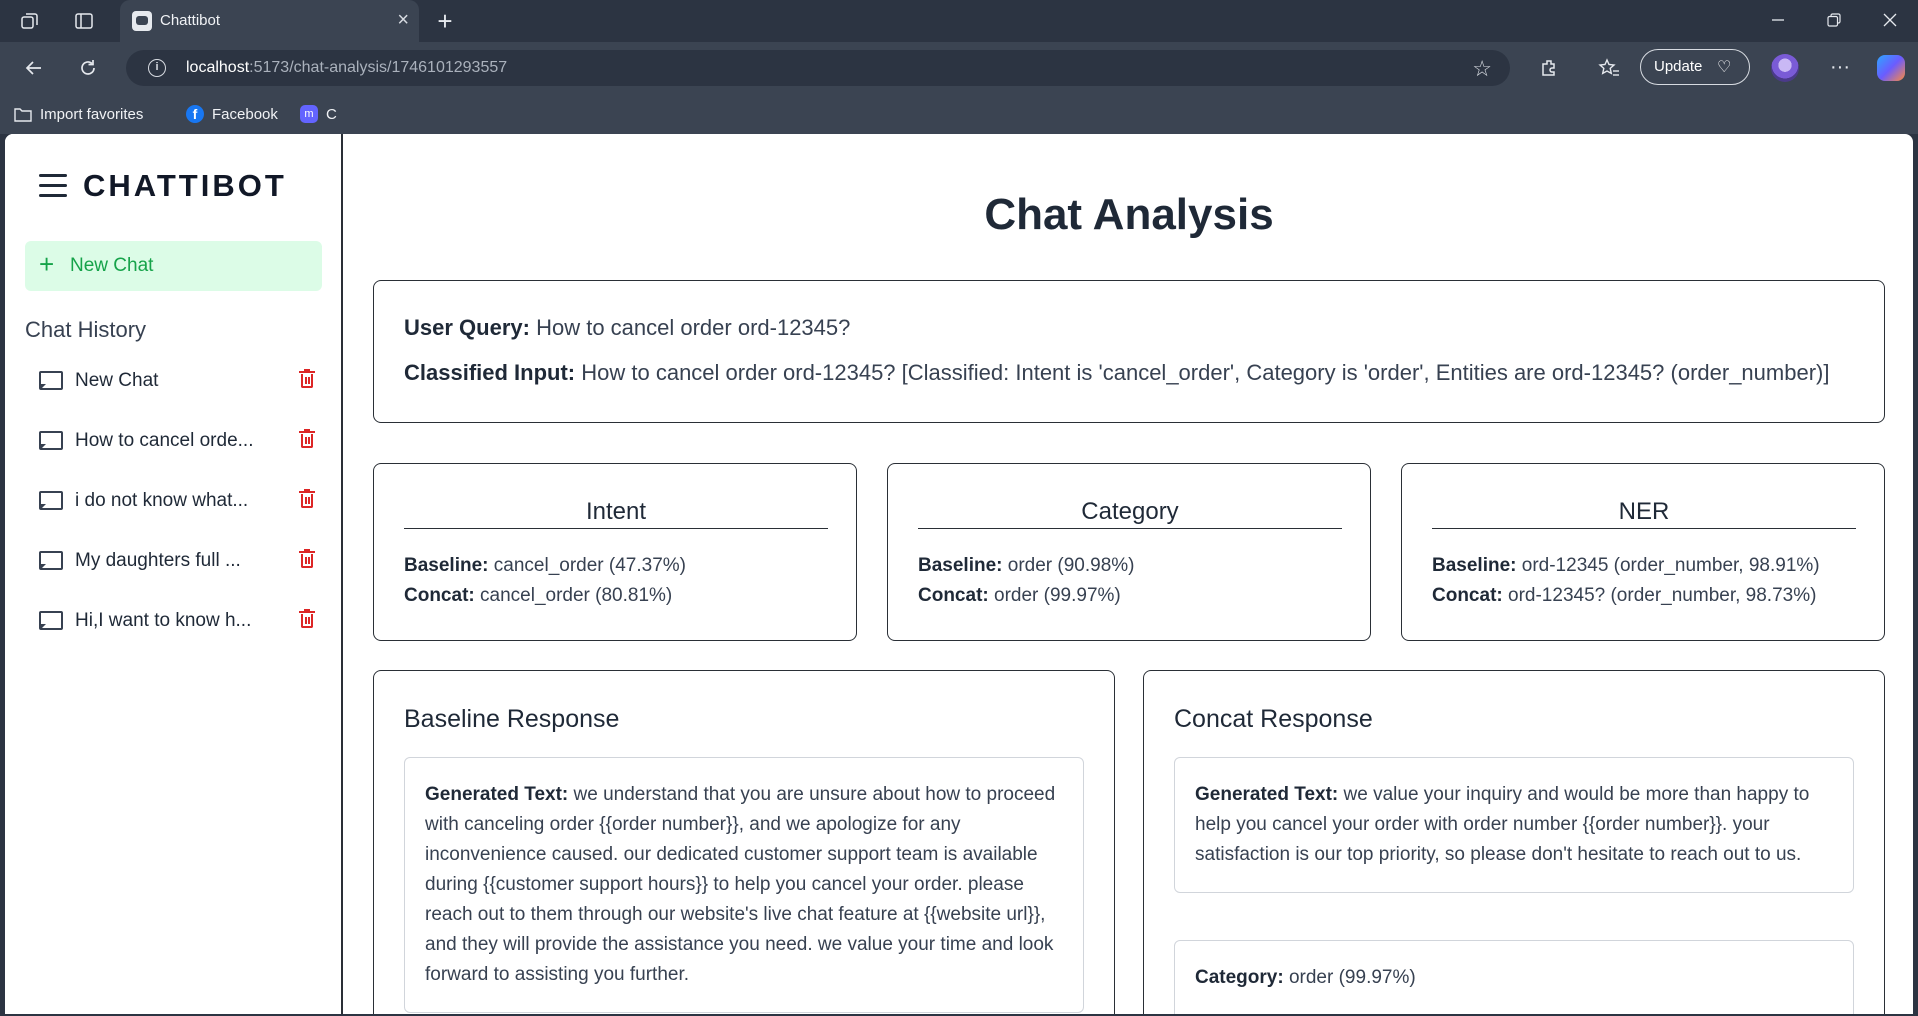  I want to click on c-bookmark: m C, so click(318, 114).